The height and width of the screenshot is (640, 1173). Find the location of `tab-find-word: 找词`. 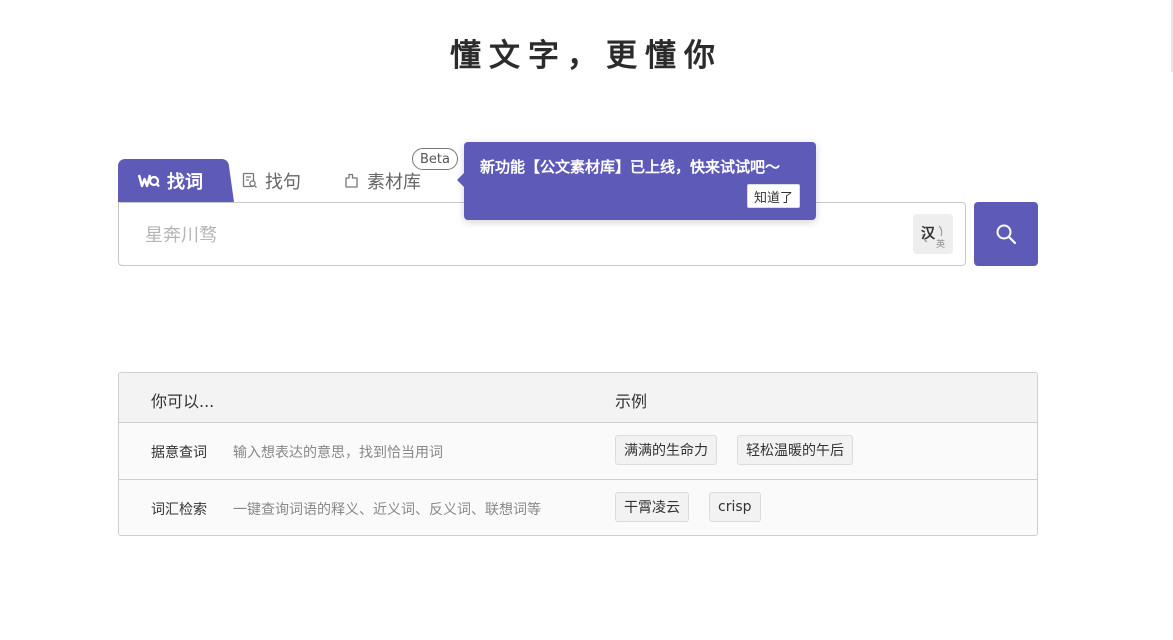

tab-find-word: 找词 is located at coordinates (170, 180).